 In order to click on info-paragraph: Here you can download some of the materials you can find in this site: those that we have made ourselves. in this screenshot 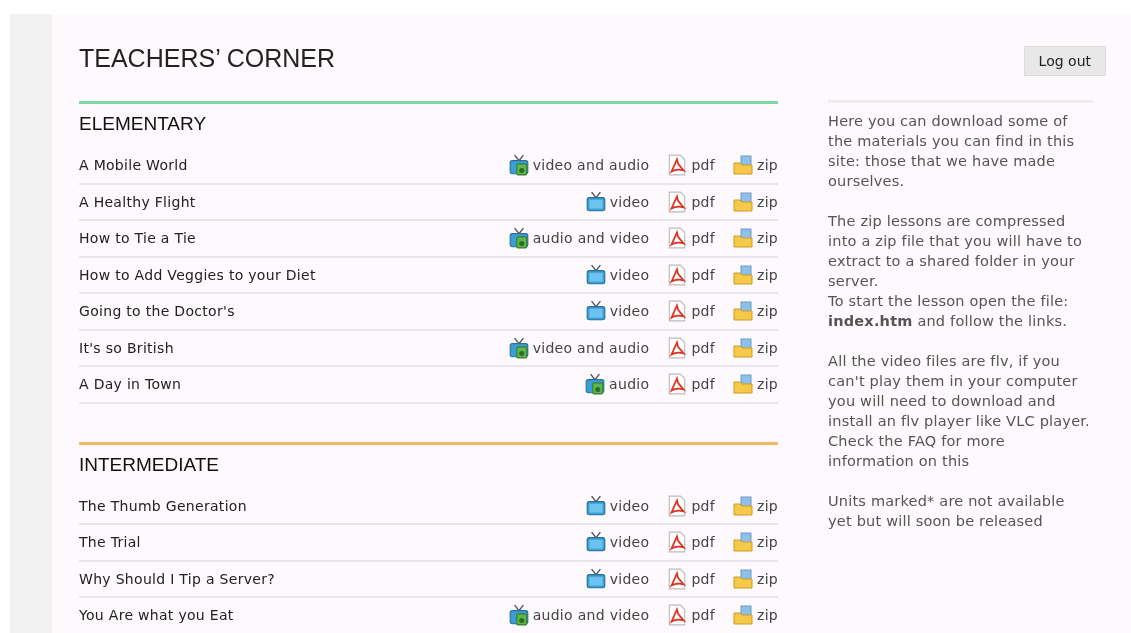, I will do `click(952, 151)`.